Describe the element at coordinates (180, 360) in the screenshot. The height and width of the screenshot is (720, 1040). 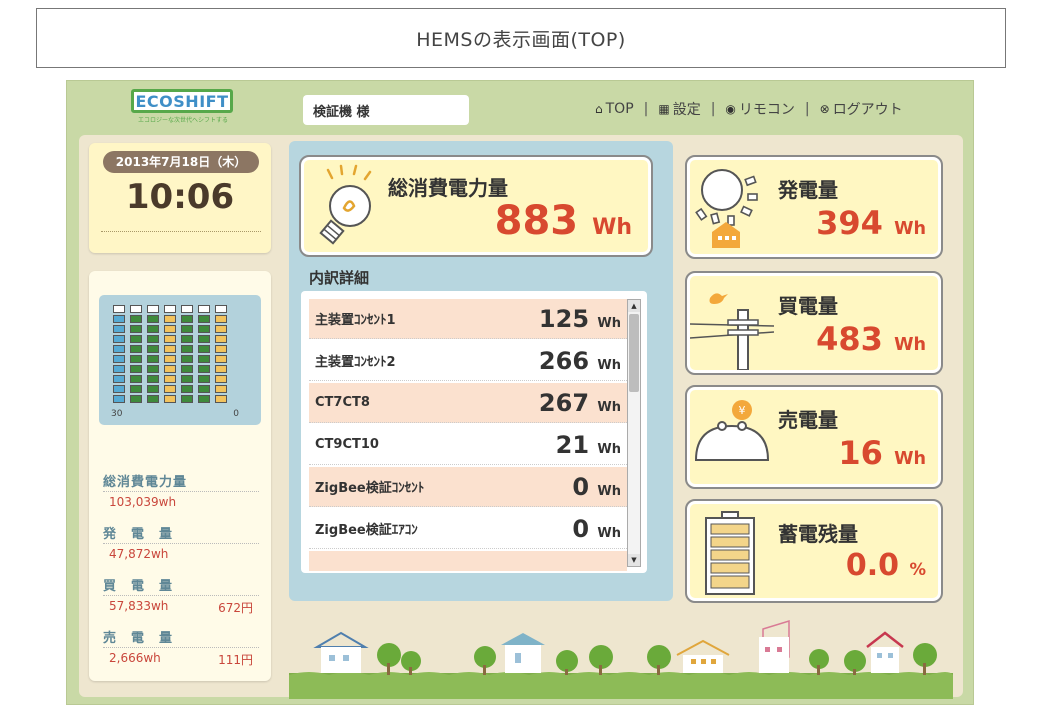
I see `level-meter: 30 0` at that location.